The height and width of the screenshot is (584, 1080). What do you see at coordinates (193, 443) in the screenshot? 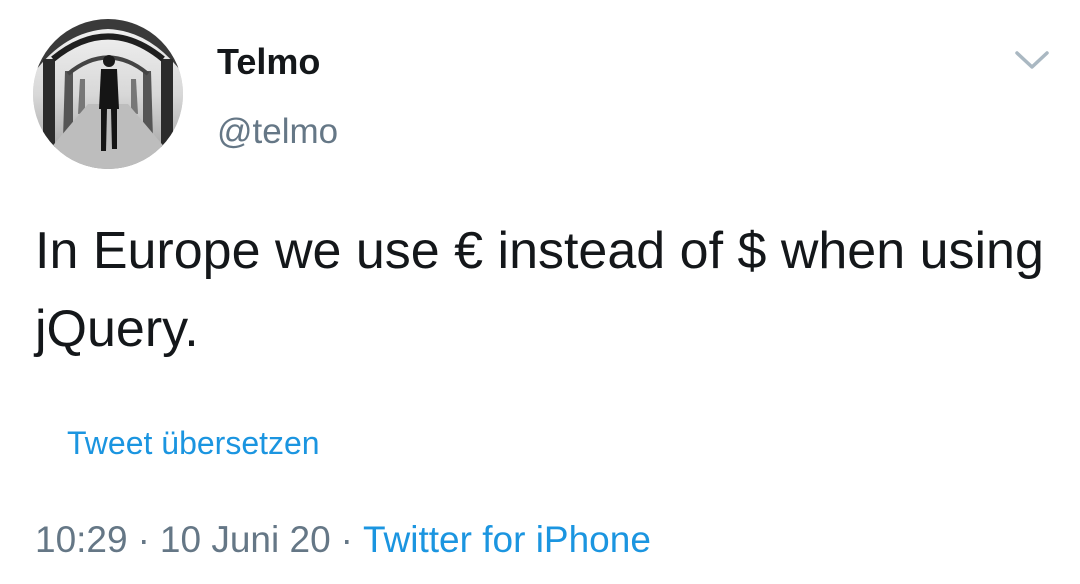
I see `translate-tweet-link: Tweet übersetzen` at bounding box center [193, 443].